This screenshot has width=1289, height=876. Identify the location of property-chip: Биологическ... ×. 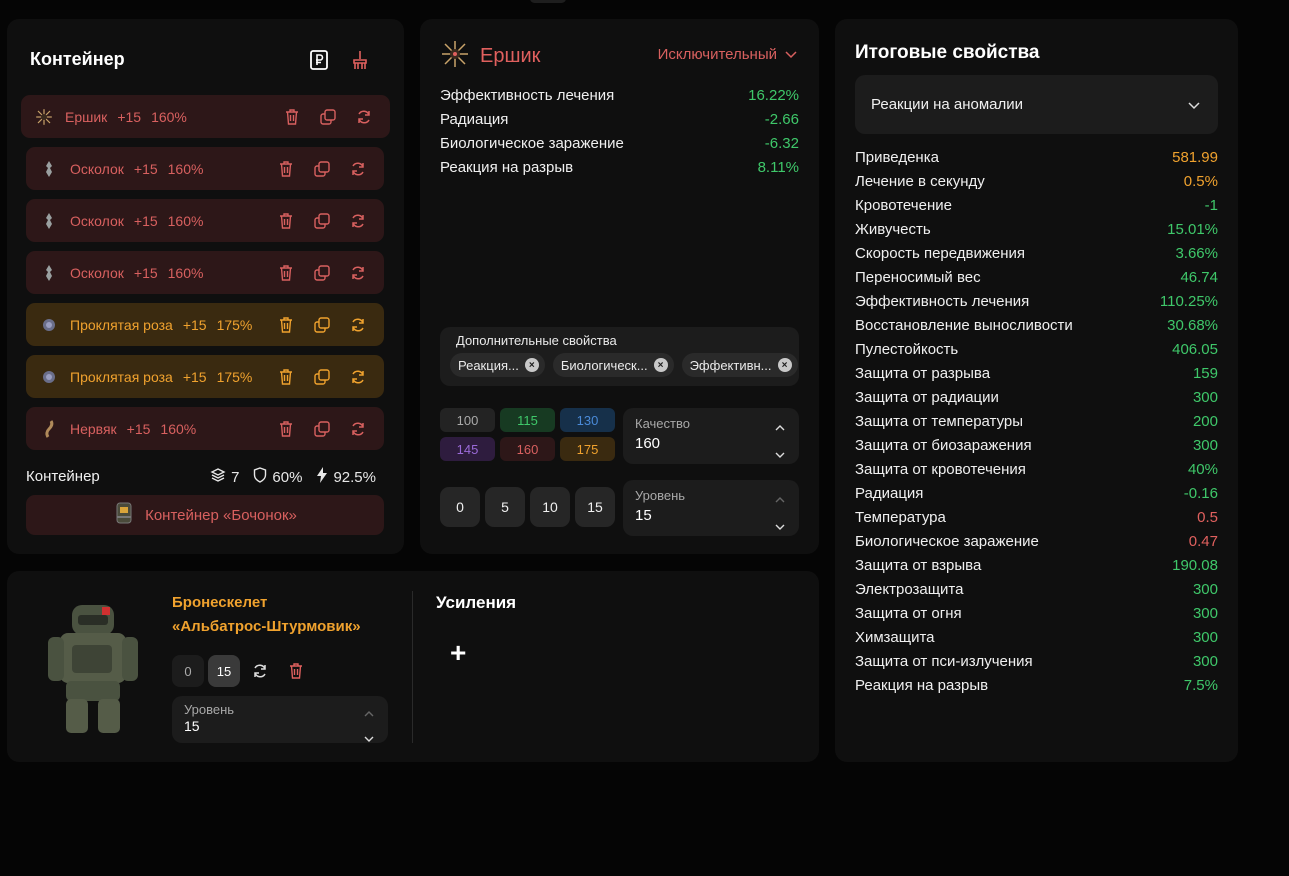
(613, 365).